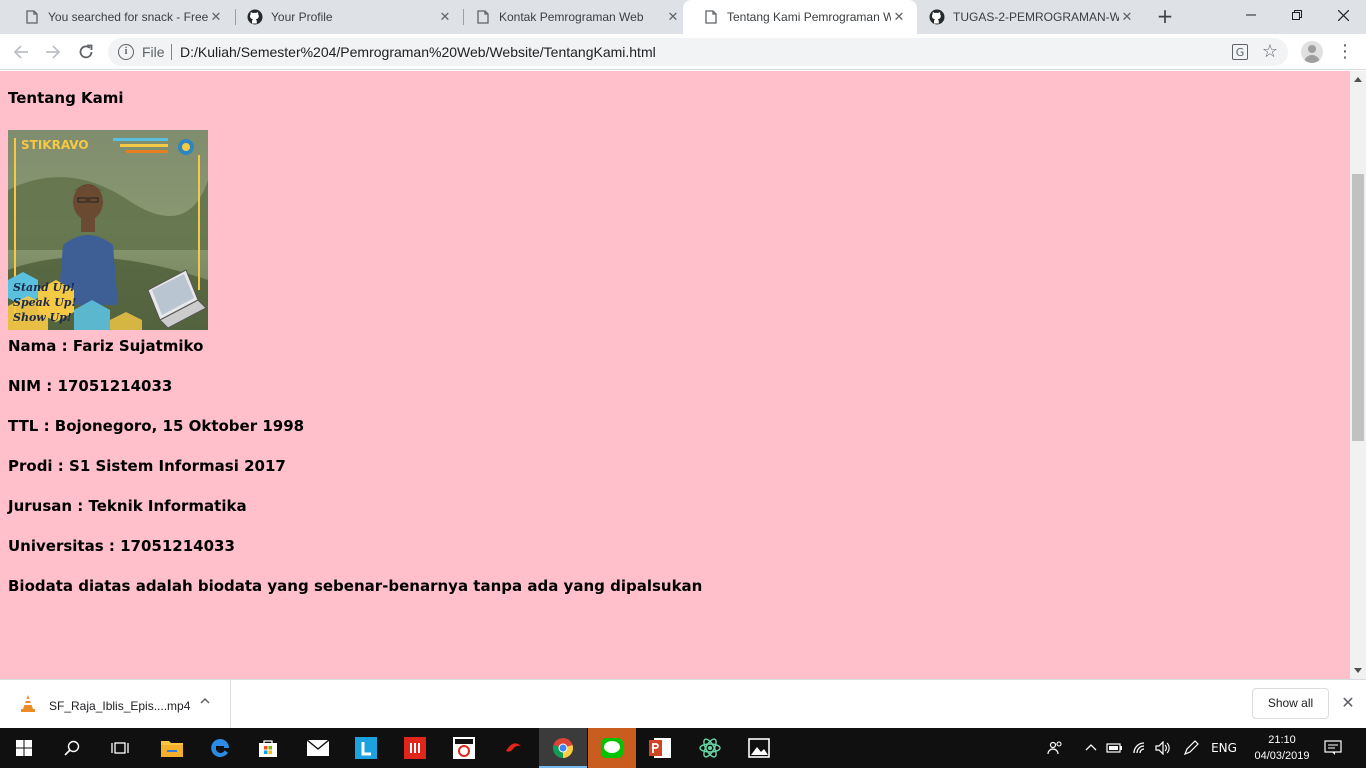  What do you see at coordinates (660, 748) in the screenshot?
I see `powerpoint-button` at bounding box center [660, 748].